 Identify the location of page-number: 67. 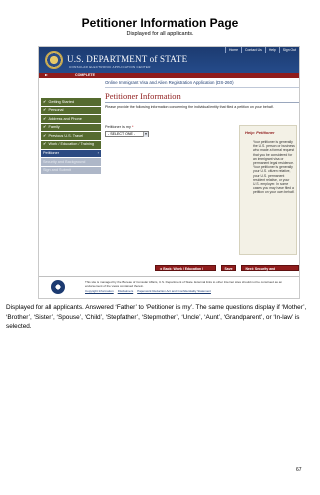
(299, 470).